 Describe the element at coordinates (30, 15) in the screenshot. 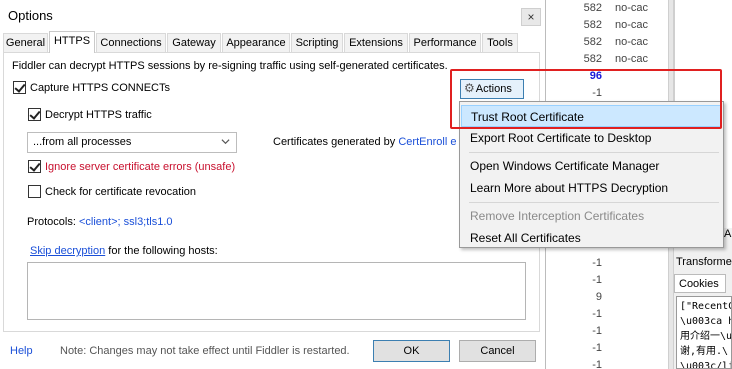

I see `dialog-title: Options` at that location.